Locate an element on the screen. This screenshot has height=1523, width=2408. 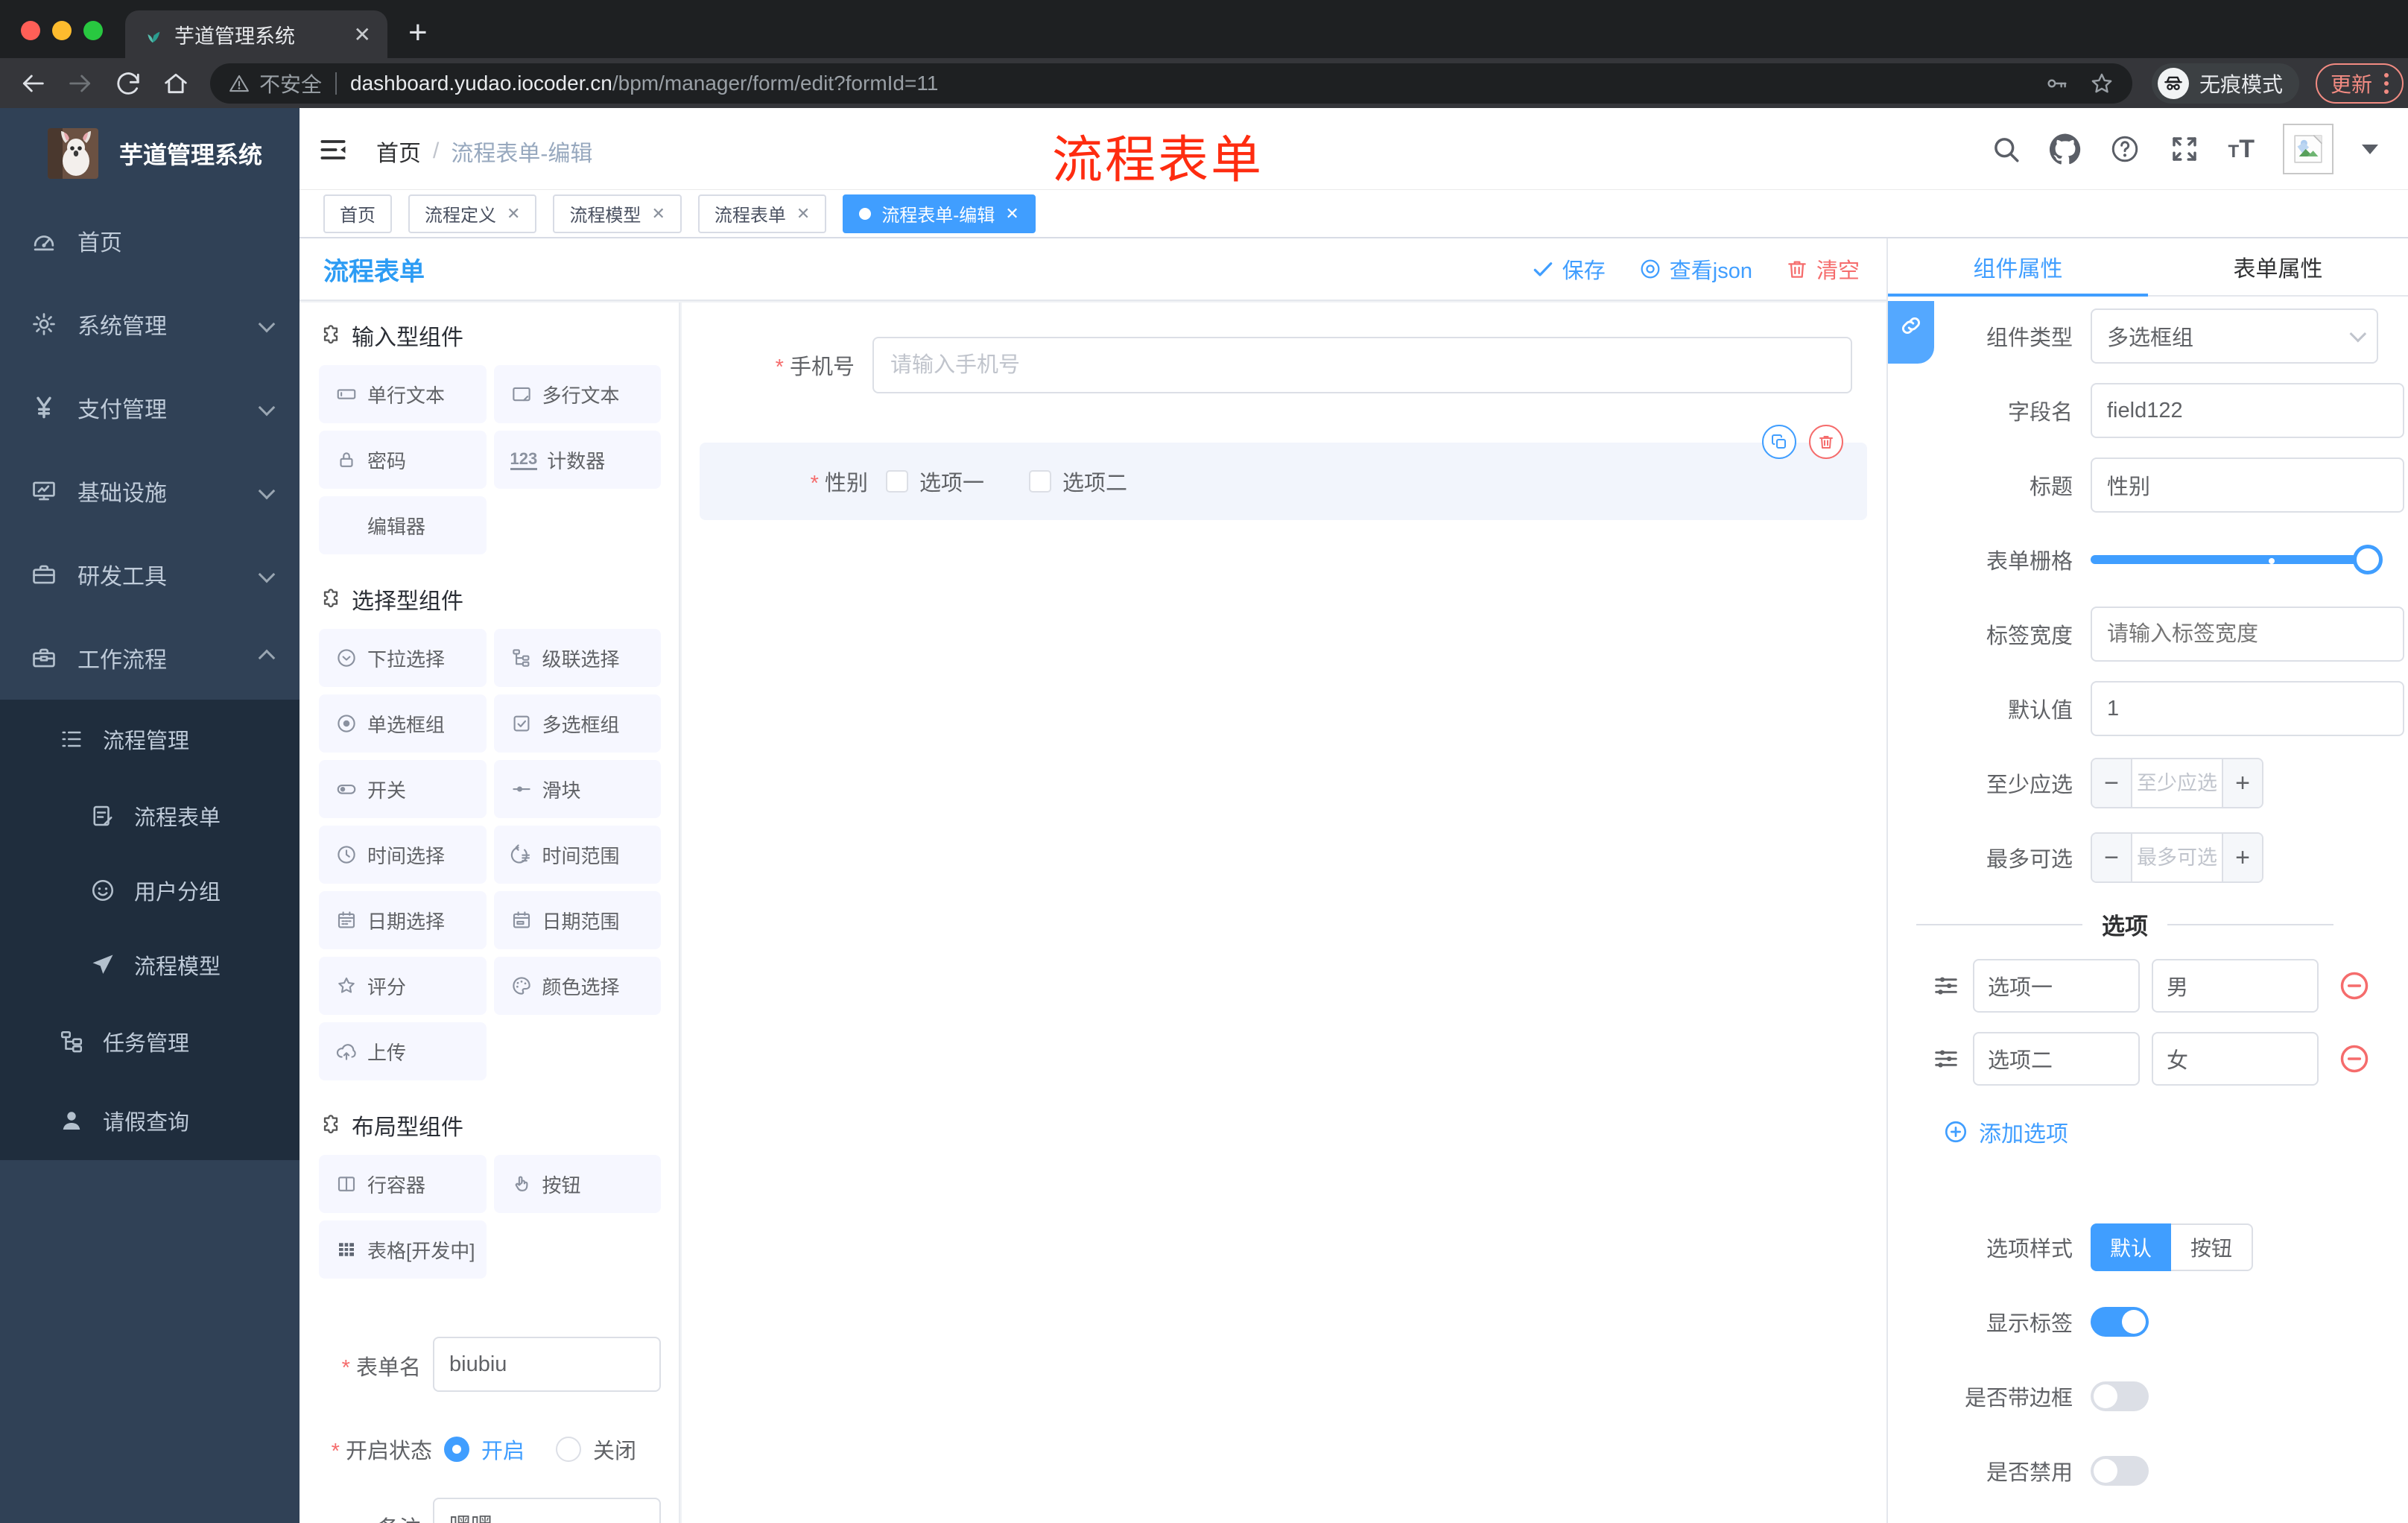
status-off-radio is located at coordinates (569, 1449).